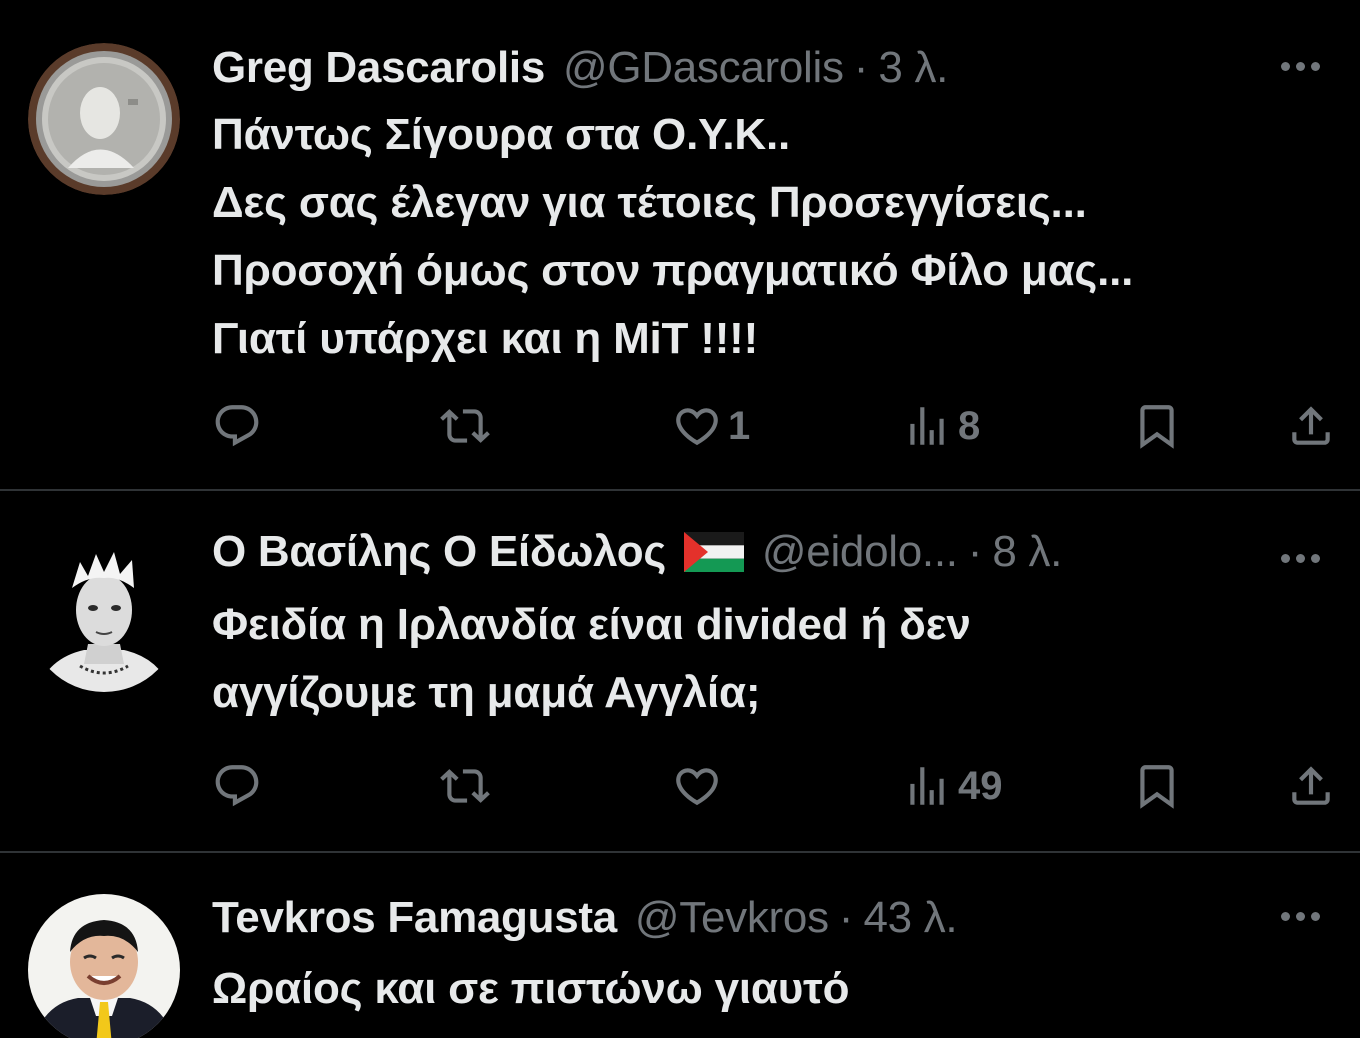 Image resolution: width=1360 pixels, height=1038 pixels. Describe the element at coordinates (969, 425) in the screenshot. I see `views-count: 8` at that location.